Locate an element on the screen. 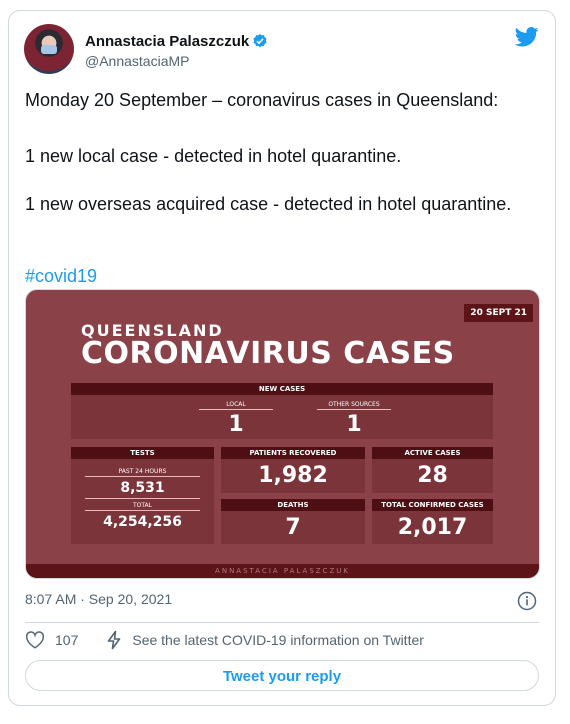 The image size is (570, 724). tests-header: TESTS is located at coordinates (142, 453).